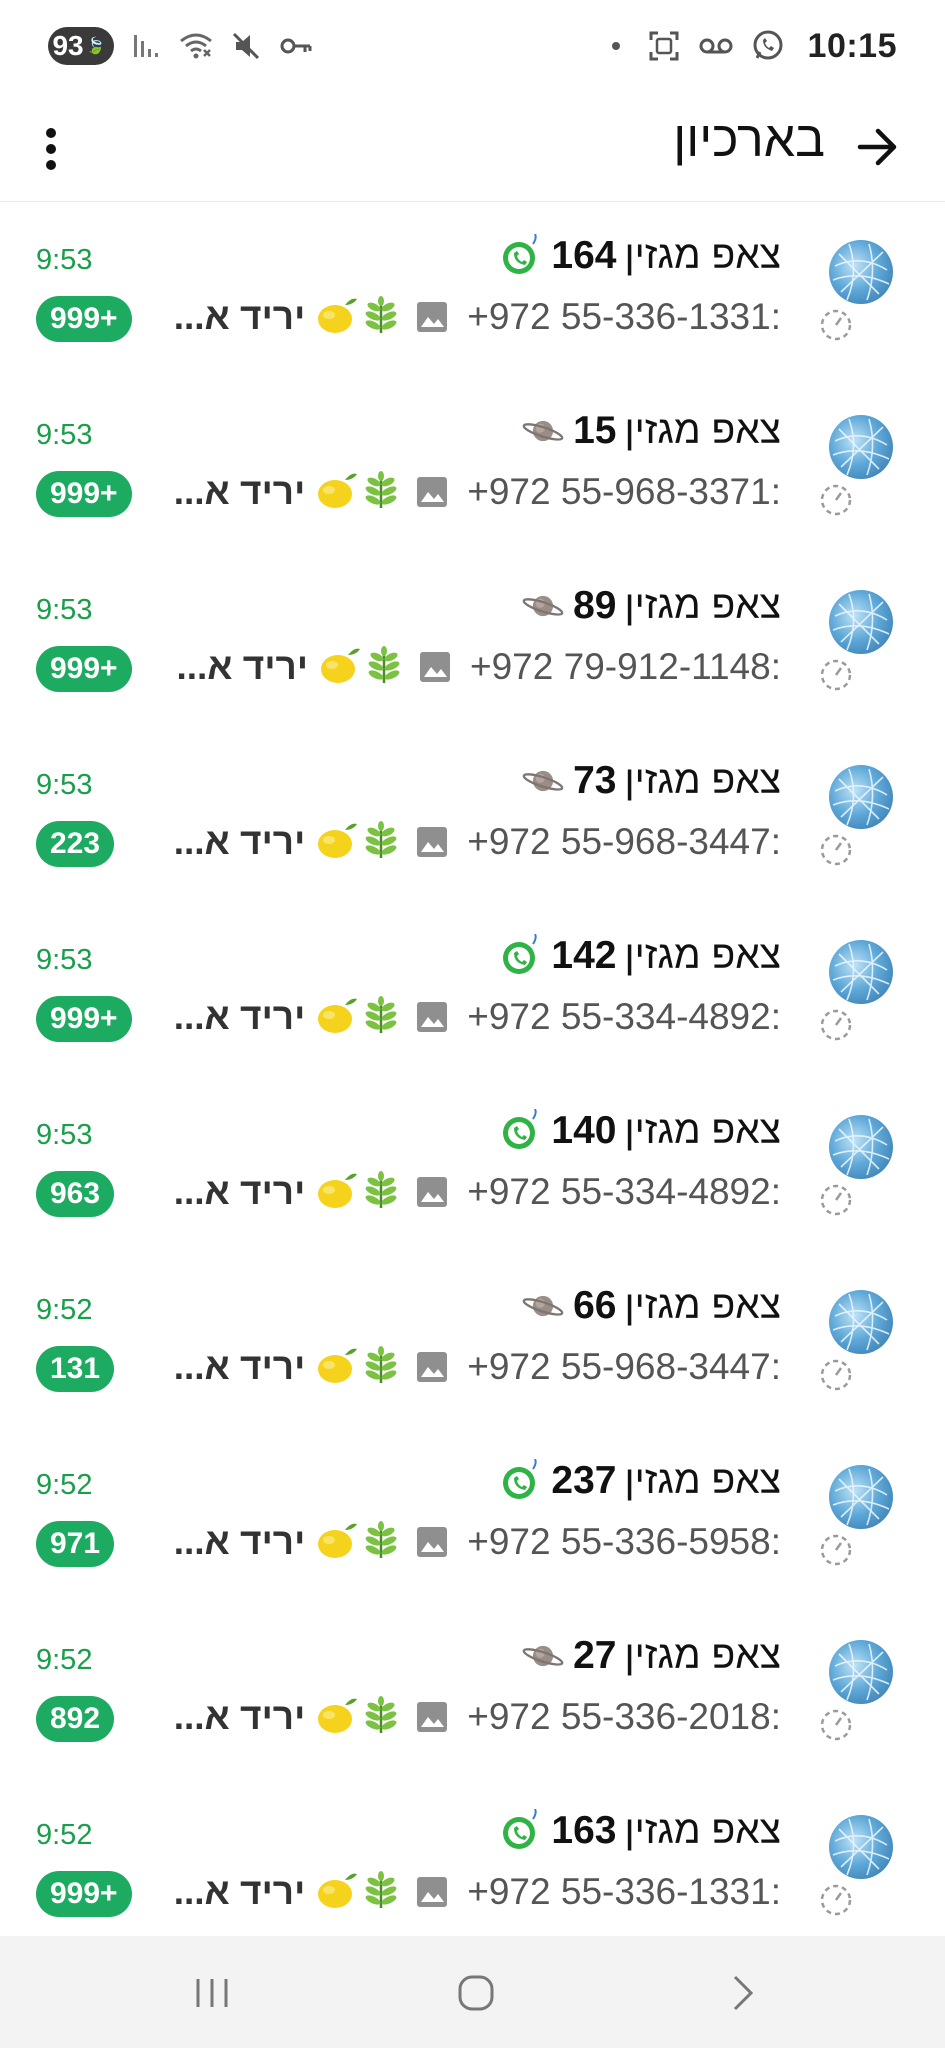 The height and width of the screenshot is (2048, 945). I want to click on chevron-right-icon, so click(743, 1993).